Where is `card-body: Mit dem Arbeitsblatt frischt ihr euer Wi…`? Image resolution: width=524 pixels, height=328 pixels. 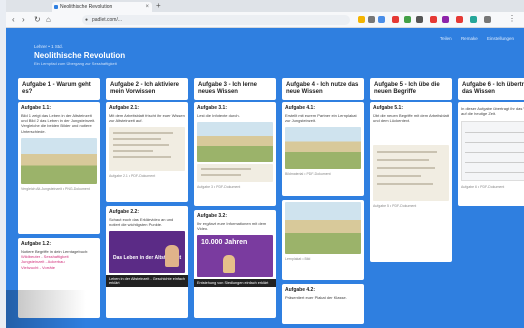 card-body: Mit dem Arbeitsblatt frischt ihr euer Wi… is located at coordinates (147, 118).